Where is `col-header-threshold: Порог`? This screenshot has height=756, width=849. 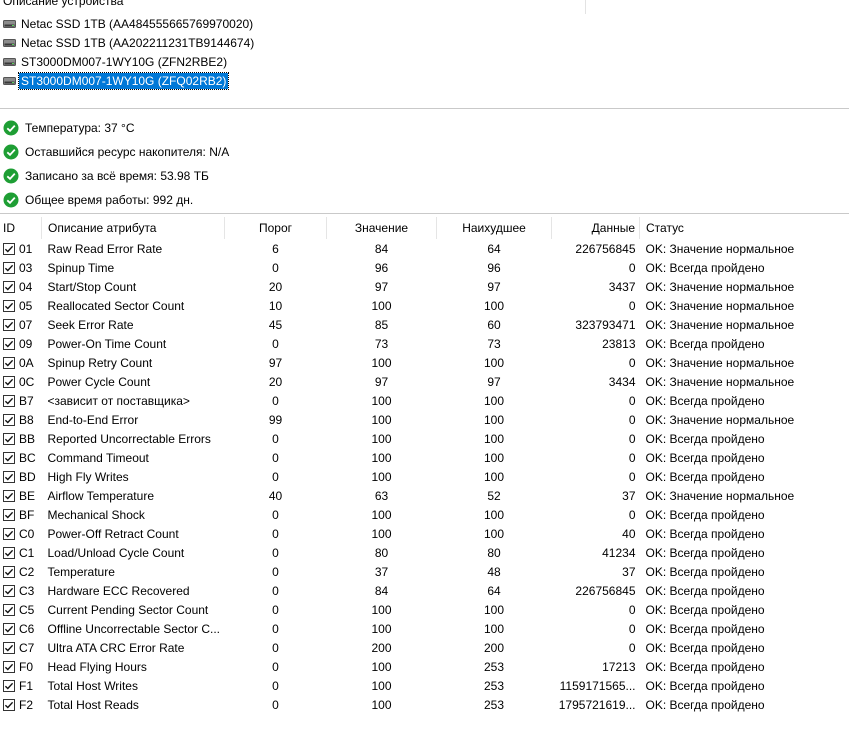 col-header-threshold: Порог is located at coordinates (275, 228).